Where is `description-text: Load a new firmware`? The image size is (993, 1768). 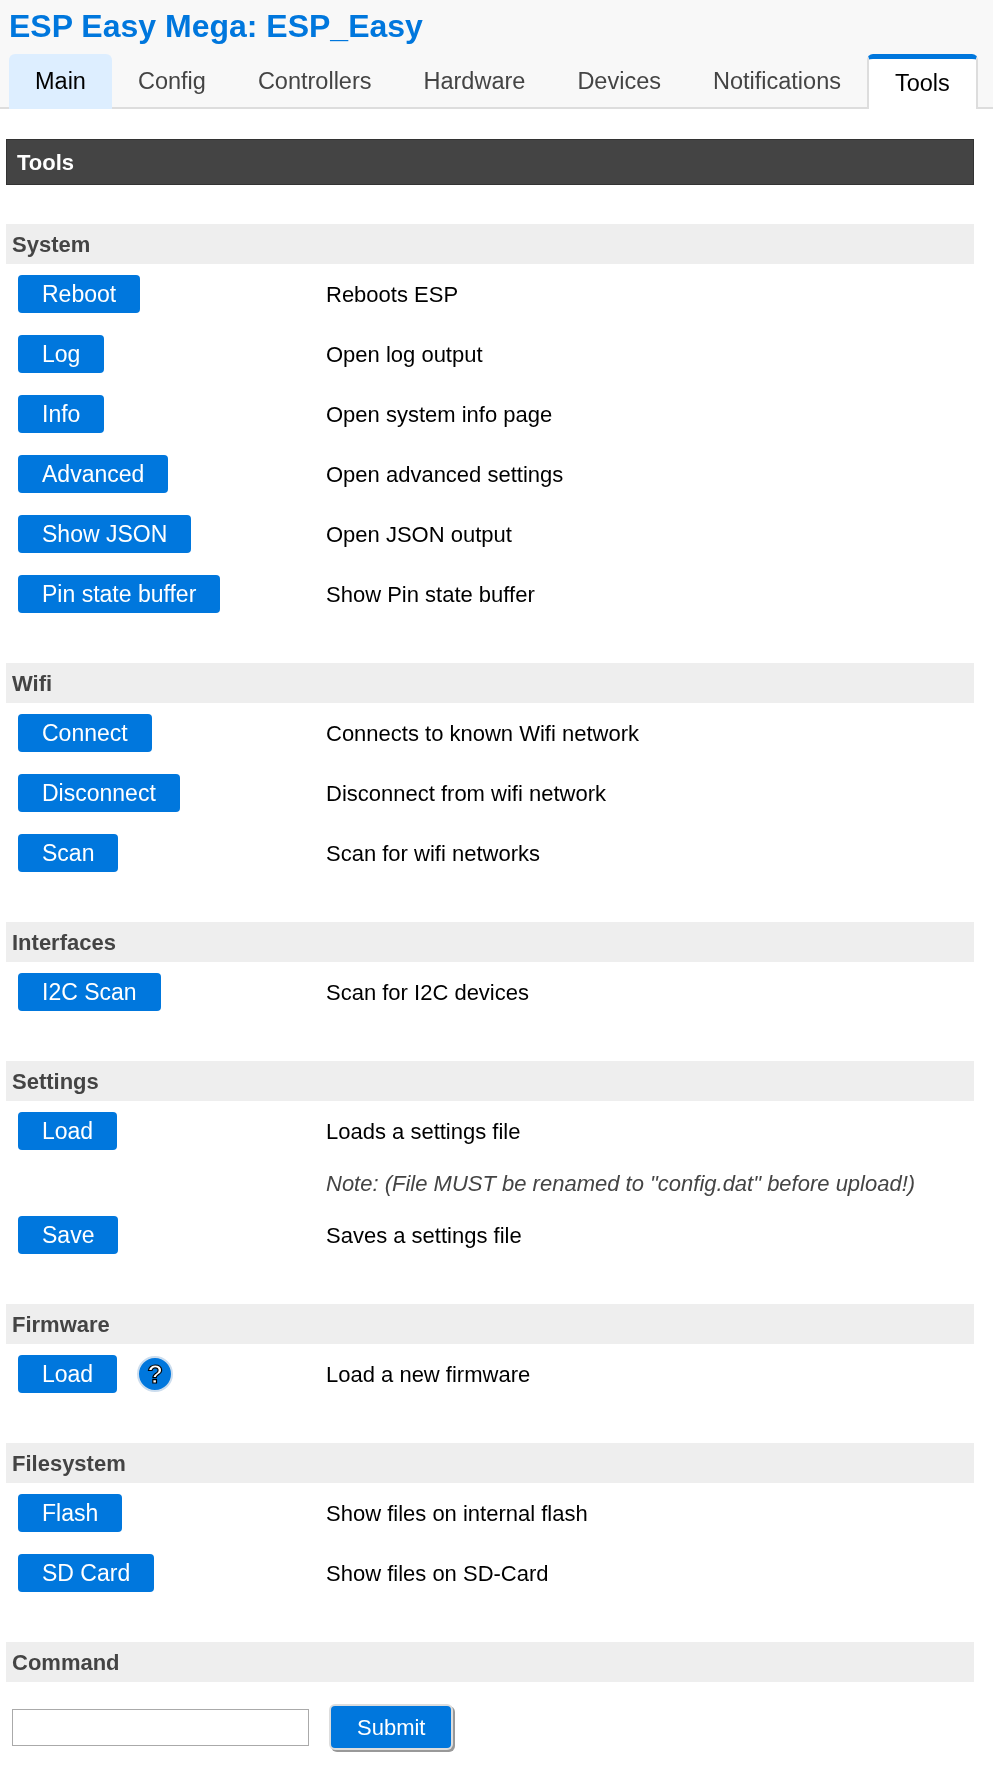
description-text: Load a new firmware is located at coordinates (428, 1374).